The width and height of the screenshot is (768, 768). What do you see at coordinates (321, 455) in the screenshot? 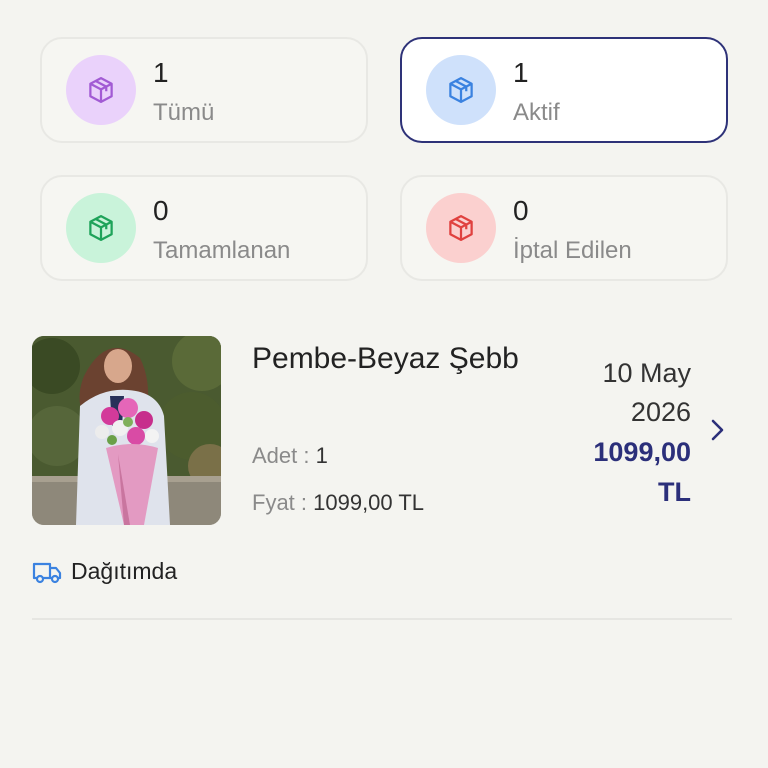
I see `quantity-value: 1` at bounding box center [321, 455].